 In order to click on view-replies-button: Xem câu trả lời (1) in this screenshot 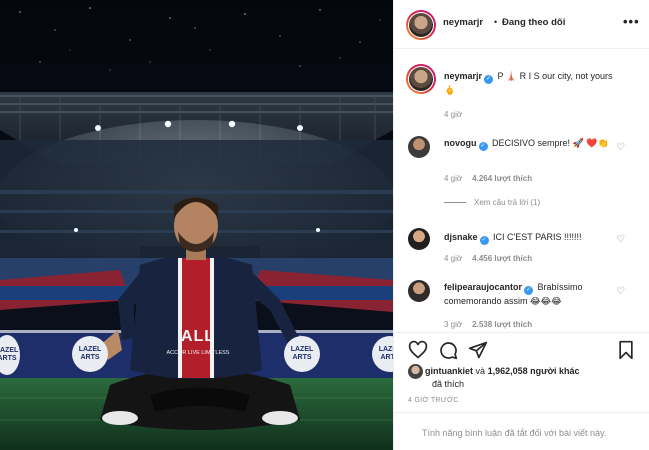, I will do `click(492, 202)`.